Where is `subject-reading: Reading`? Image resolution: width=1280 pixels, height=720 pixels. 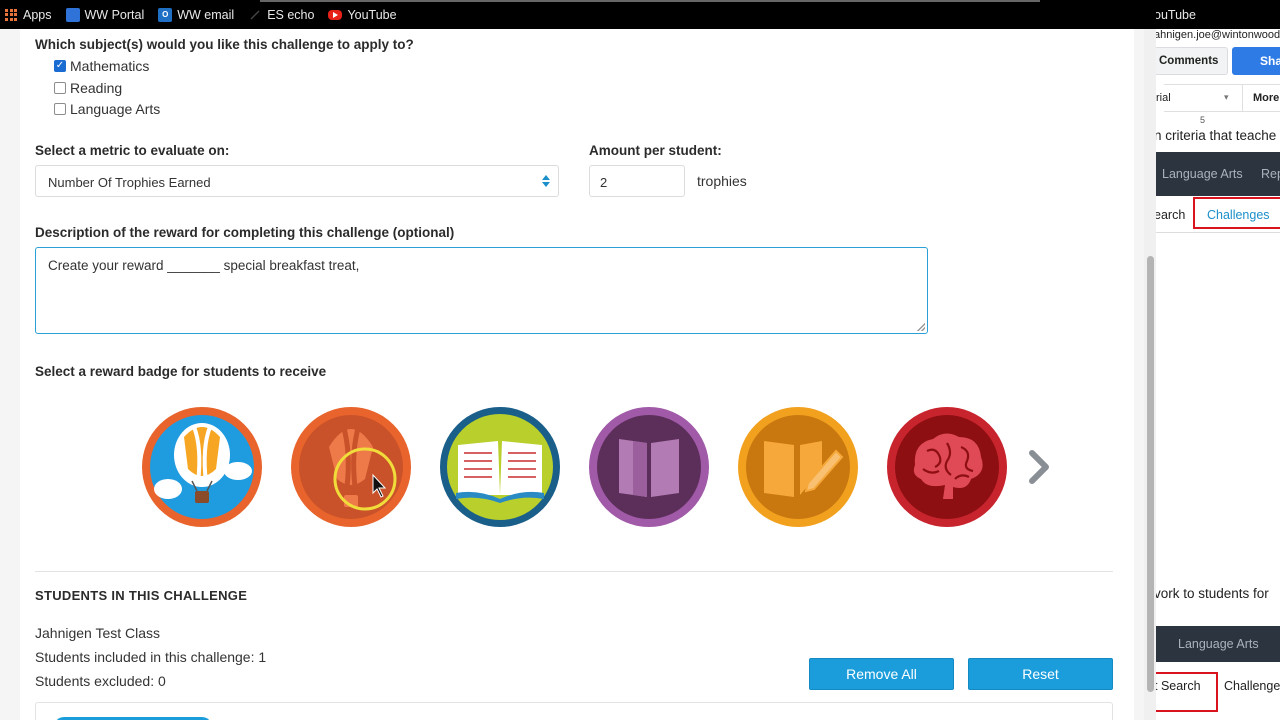
subject-reading: Reading is located at coordinates (88, 88).